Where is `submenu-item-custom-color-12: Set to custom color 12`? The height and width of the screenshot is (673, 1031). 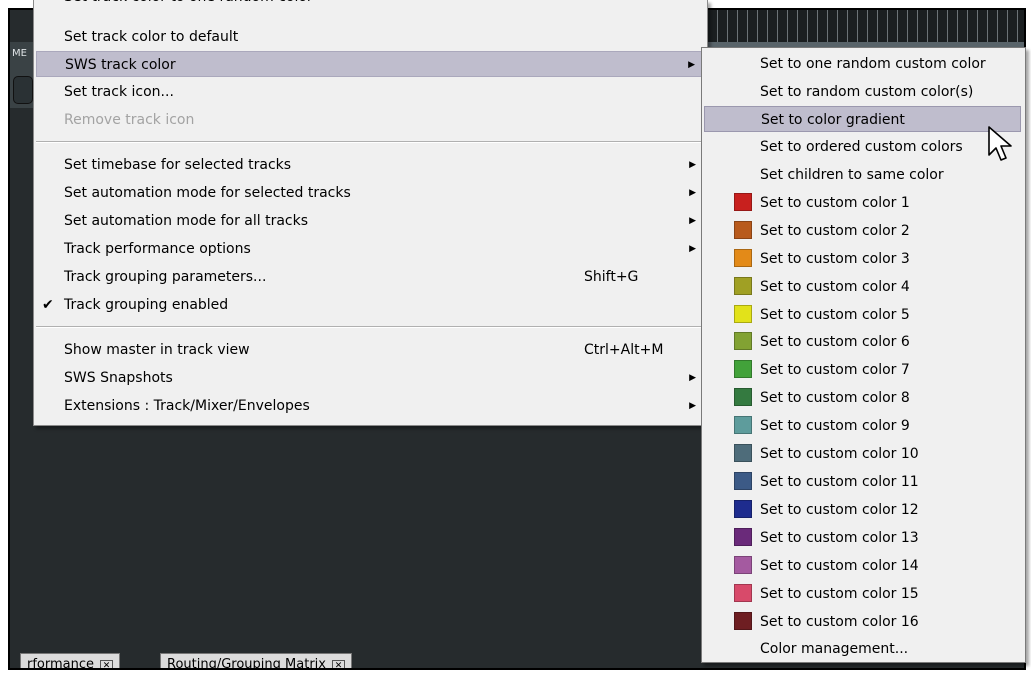
submenu-item-custom-color-12: Set to custom color 12 is located at coordinates (862, 510).